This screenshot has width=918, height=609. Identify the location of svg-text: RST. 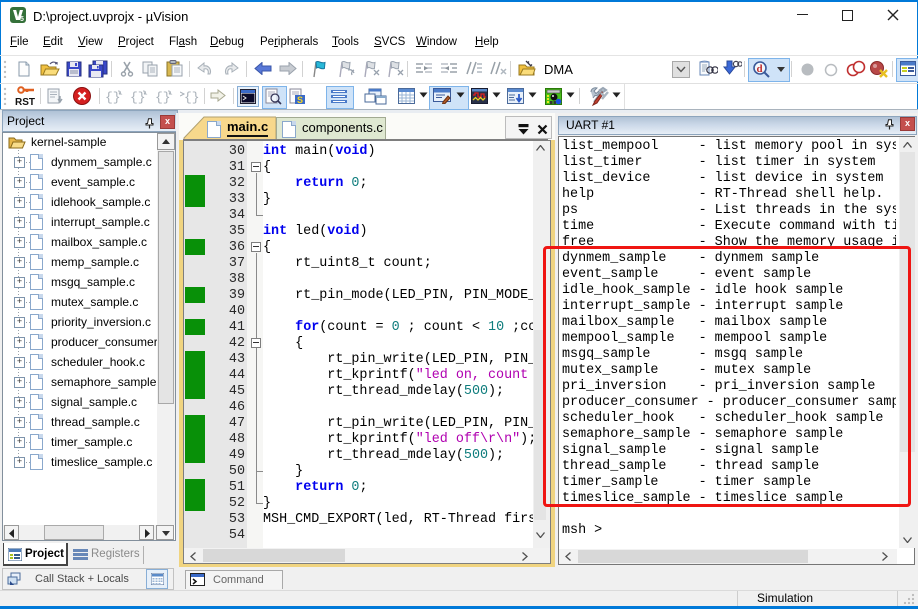
(25, 102).